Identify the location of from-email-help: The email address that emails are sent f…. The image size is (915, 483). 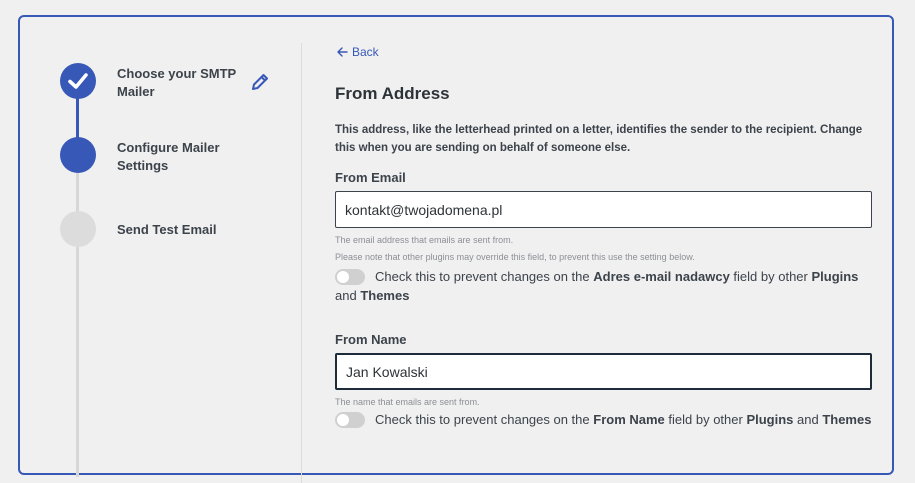
(424, 240).